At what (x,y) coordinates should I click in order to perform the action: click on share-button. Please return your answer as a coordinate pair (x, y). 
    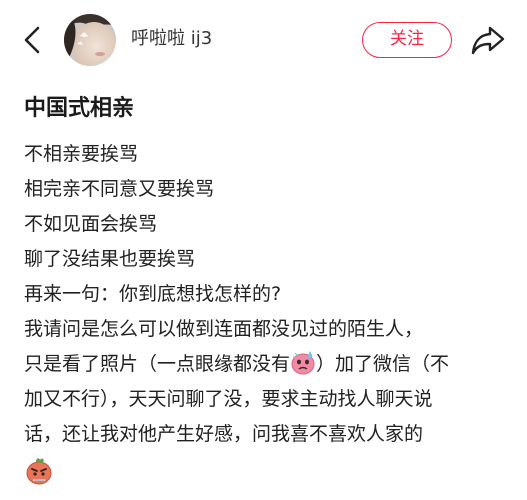
    Looking at the image, I should click on (488, 40).